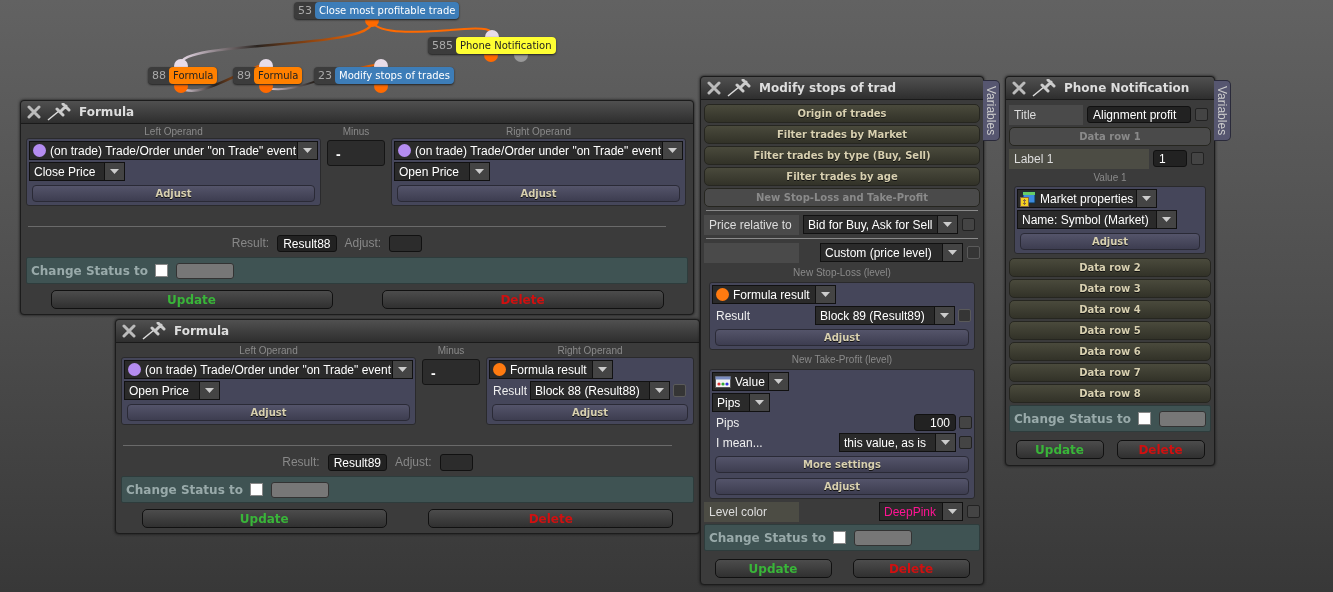 This screenshot has width=1333, height=592. What do you see at coordinates (506, 45) in the screenshot?
I see `node-label: Phone Notification` at bounding box center [506, 45].